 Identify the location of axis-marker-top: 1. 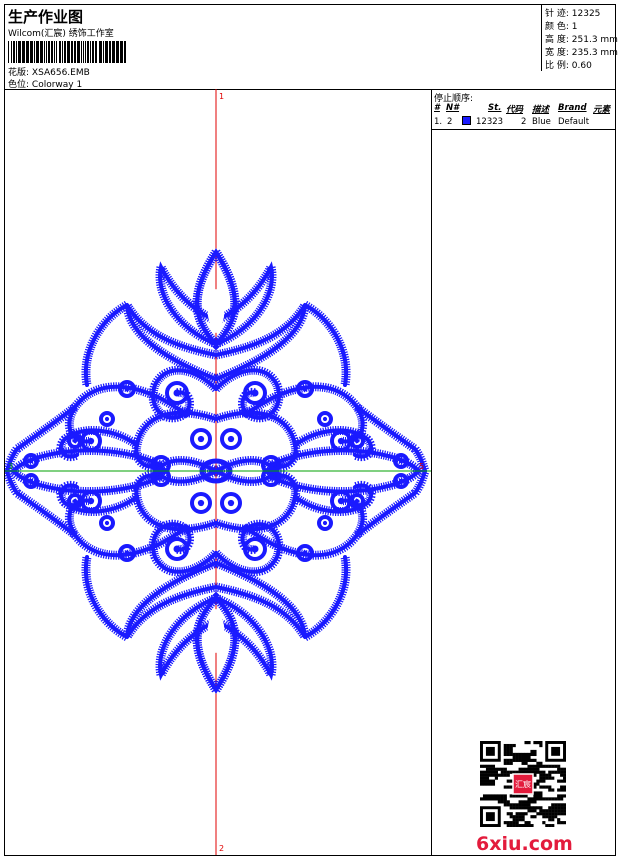
(221, 96).